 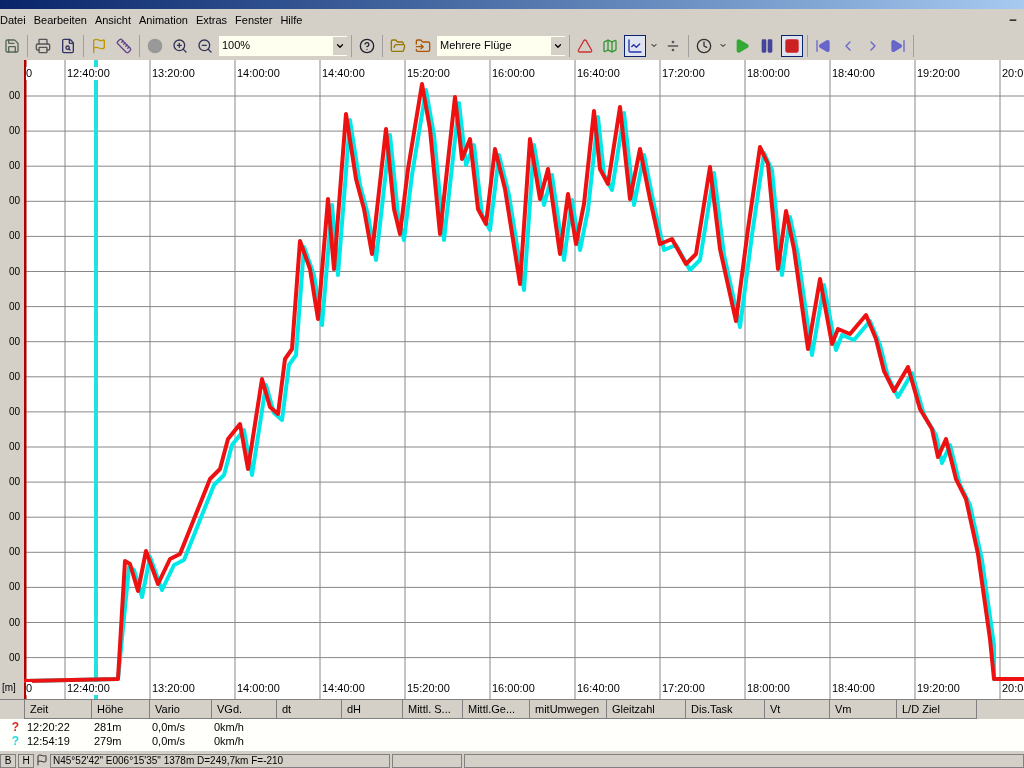 I want to click on skip-forward-icon, so click(x=898, y=45).